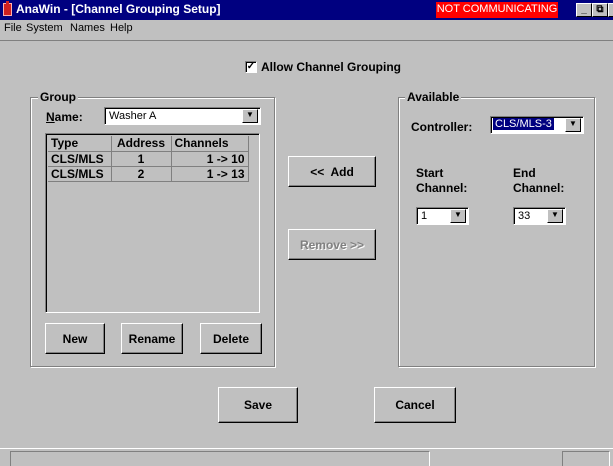 This screenshot has height=466, width=613. Describe the element at coordinates (64, 117) in the screenshot. I see `name-label: Name:` at that location.